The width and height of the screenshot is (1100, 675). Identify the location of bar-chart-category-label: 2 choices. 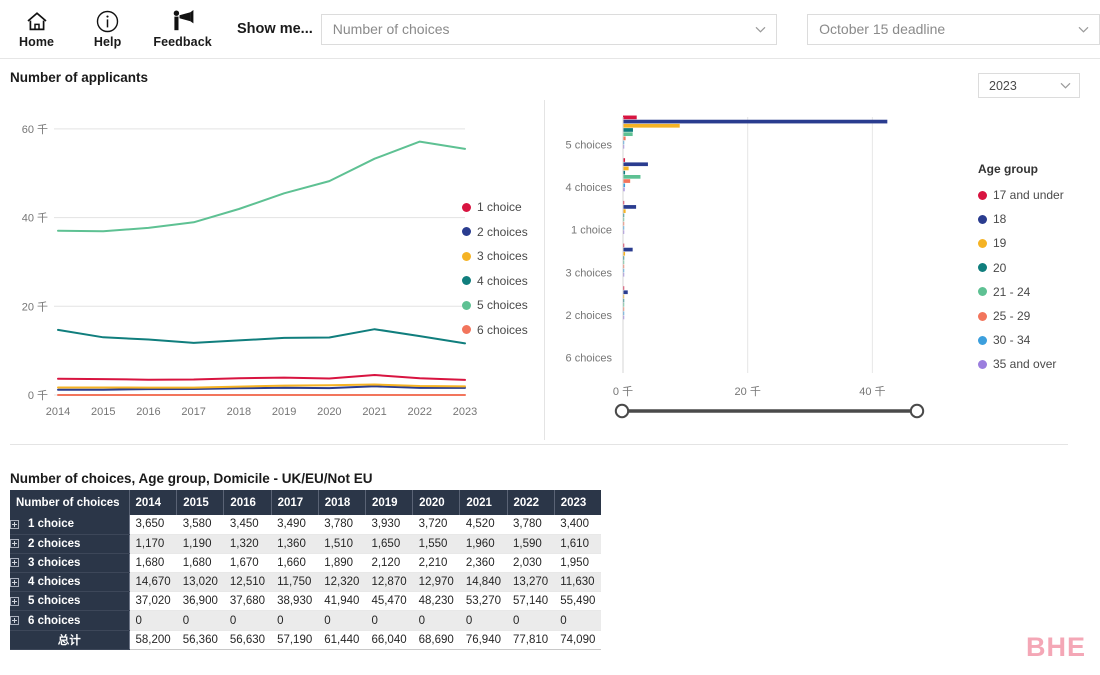
(589, 316).